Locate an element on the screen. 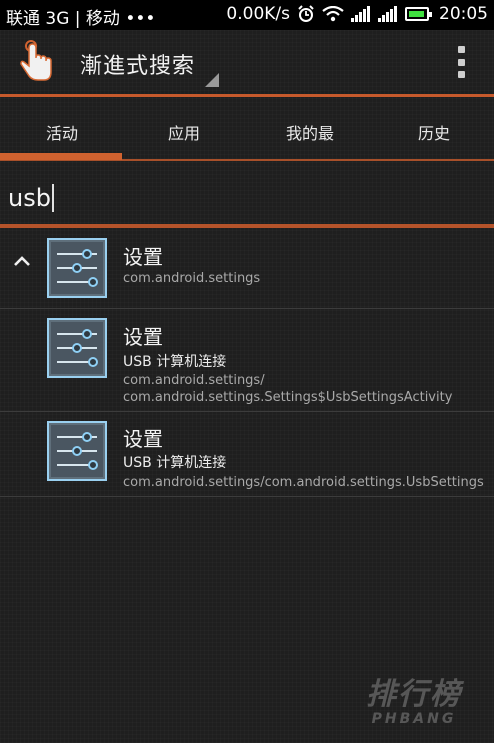 The height and width of the screenshot is (743, 494). search-mode-spinner: 漸進式搜索 is located at coordinates (137, 64).